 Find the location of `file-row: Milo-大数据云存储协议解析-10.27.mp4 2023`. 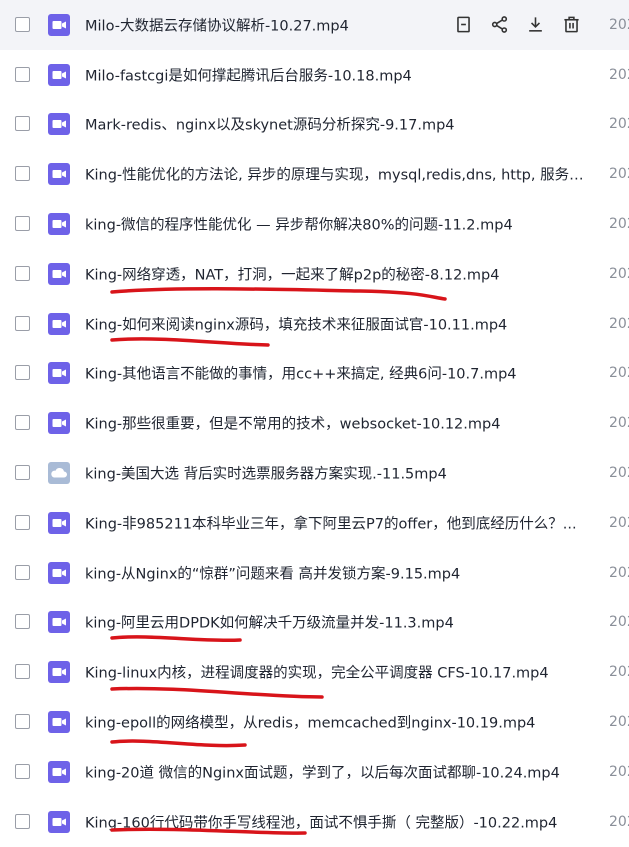

file-row: Milo-大数据云存储协议解析-10.27.mp4 2023 is located at coordinates (314, 25).